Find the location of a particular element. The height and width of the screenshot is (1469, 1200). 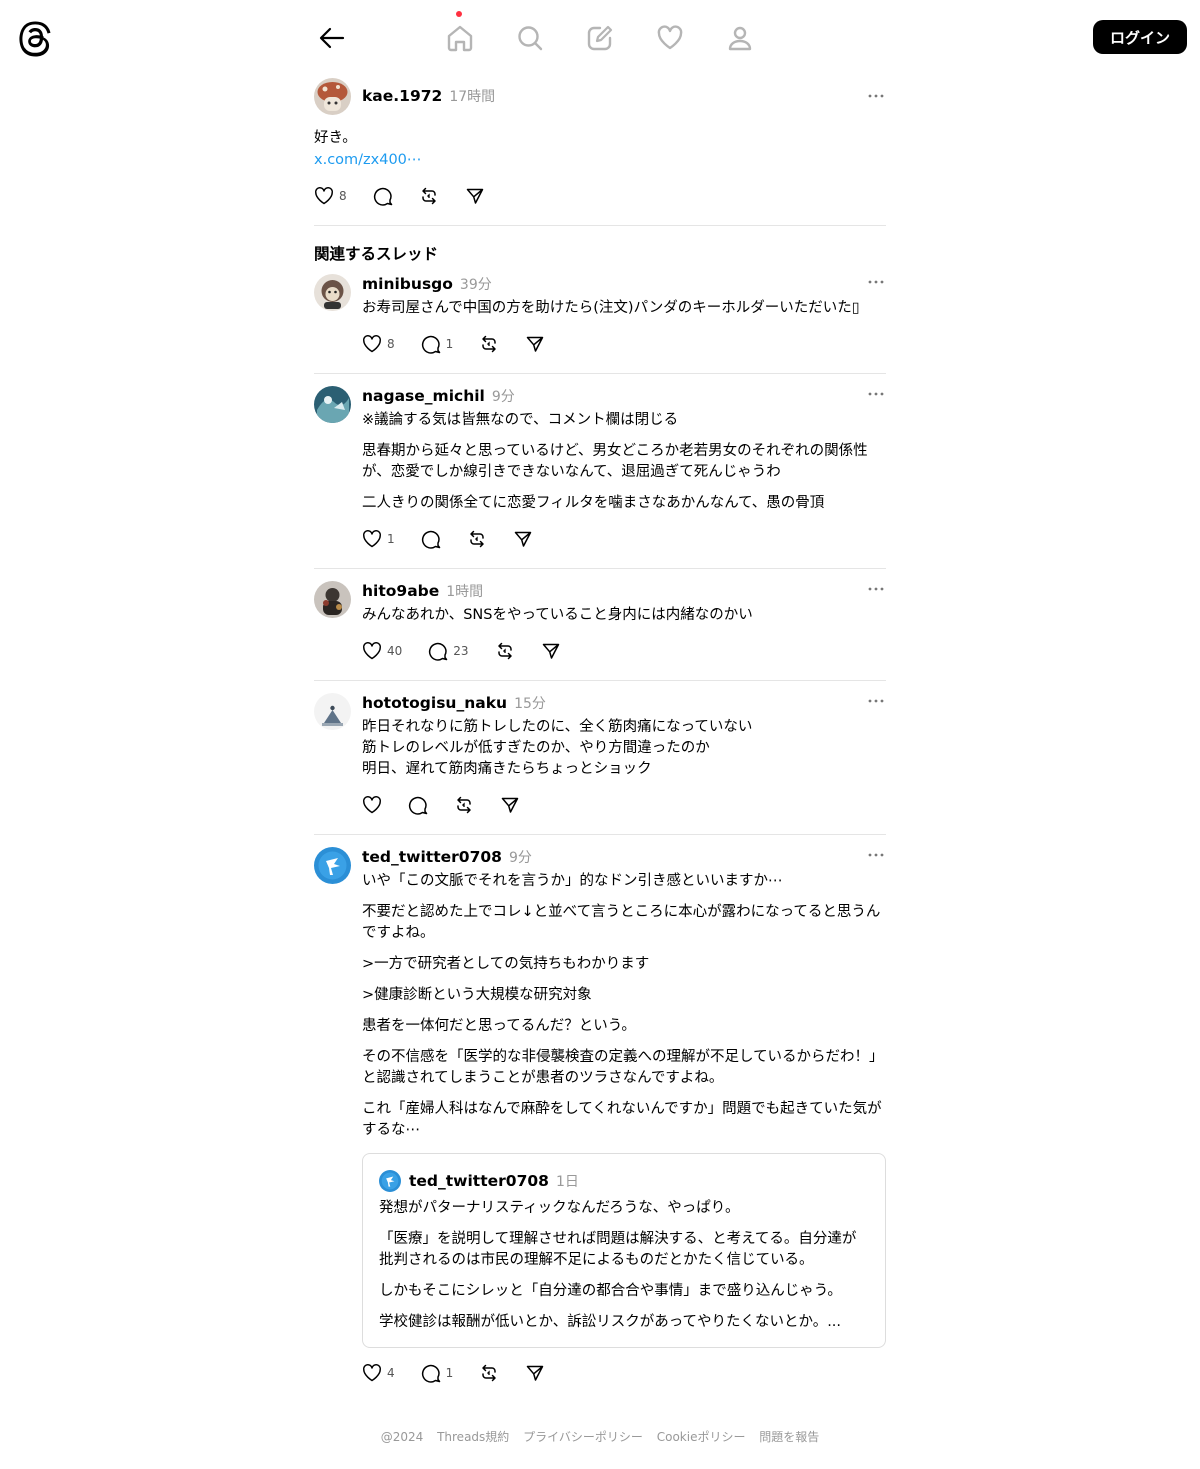

compose-icon is located at coordinates (600, 38).